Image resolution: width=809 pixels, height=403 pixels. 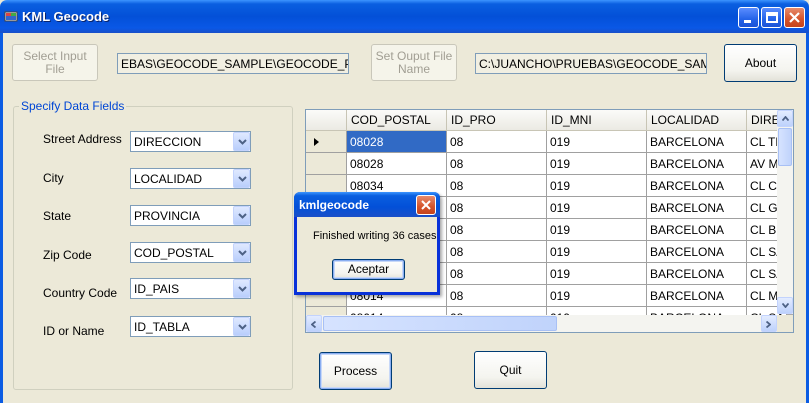 What do you see at coordinates (73, 106) in the screenshot?
I see `group-title: Specify Data Fields` at bounding box center [73, 106].